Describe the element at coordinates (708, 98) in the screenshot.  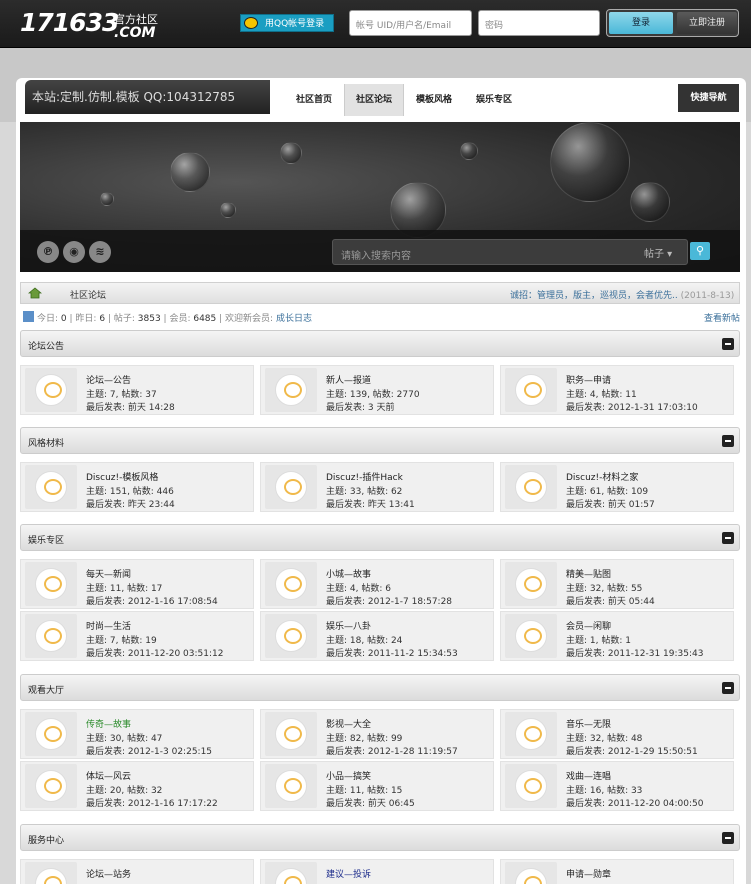
I see `quick-nav-button: 快捷导航` at that location.